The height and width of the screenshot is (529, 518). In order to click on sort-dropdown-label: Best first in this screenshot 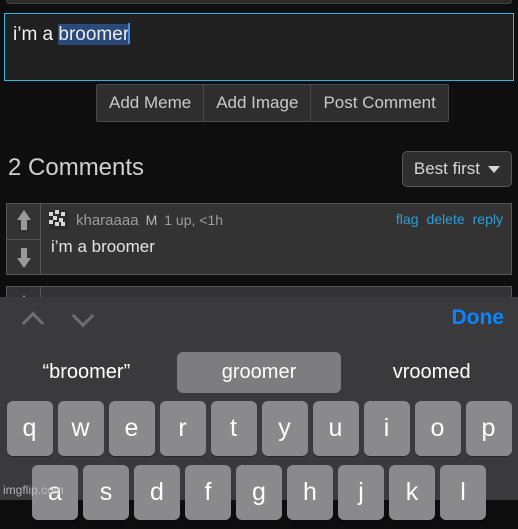, I will do `click(446, 168)`.